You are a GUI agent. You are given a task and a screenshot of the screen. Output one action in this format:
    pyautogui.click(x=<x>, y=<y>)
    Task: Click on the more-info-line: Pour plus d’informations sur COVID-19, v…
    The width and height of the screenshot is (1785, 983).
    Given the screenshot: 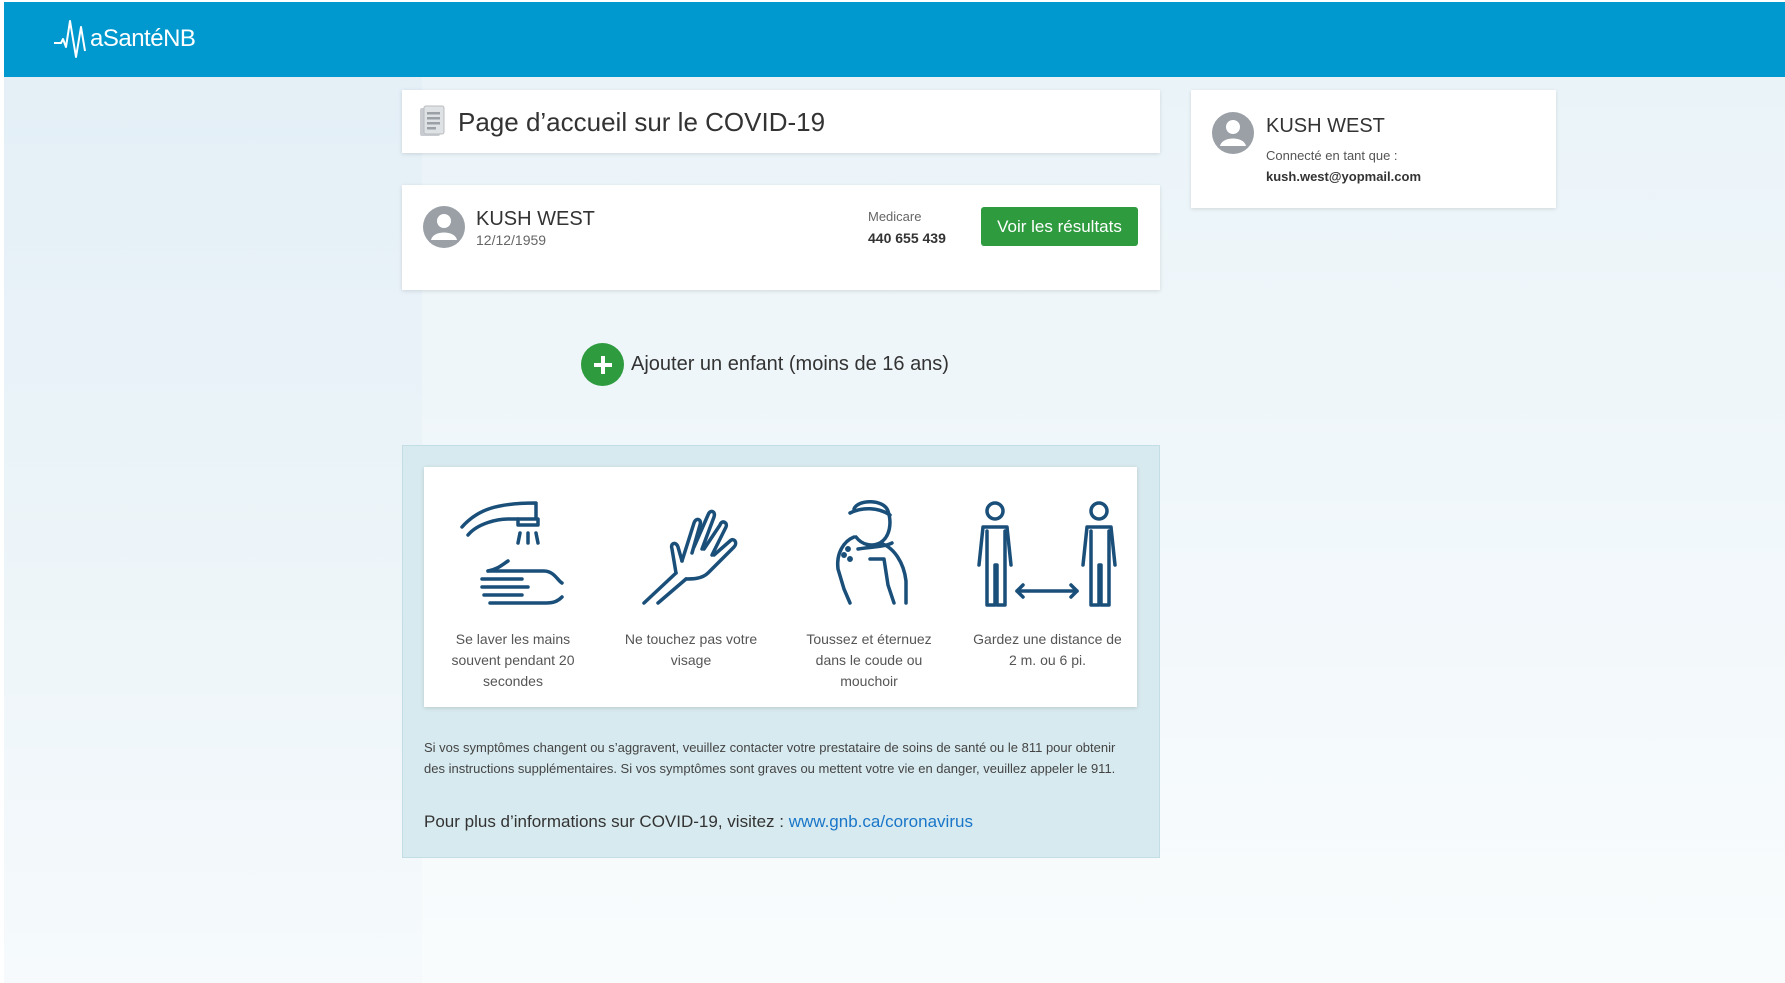 What is the action you would take?
    pyautogui.click(x=698, y=822)
    